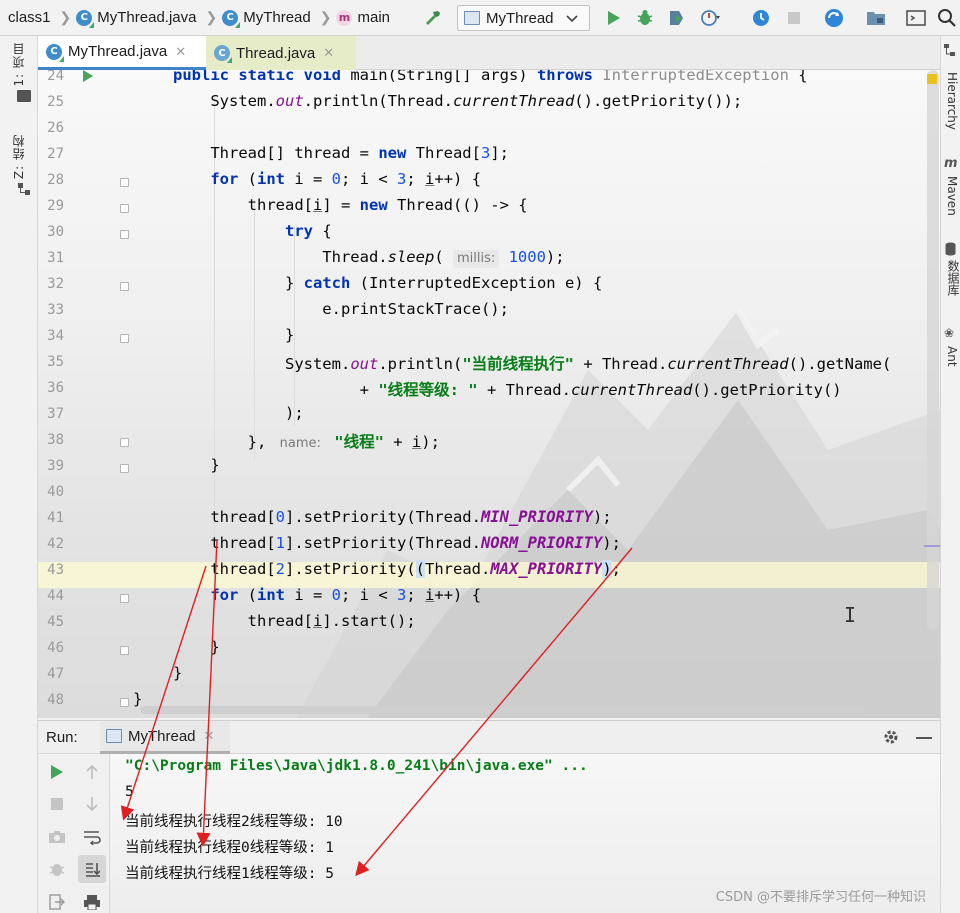 The height and width of the screenshot is (913, 960). I want to click on run-panel-label: Run:, so click(62, 737).